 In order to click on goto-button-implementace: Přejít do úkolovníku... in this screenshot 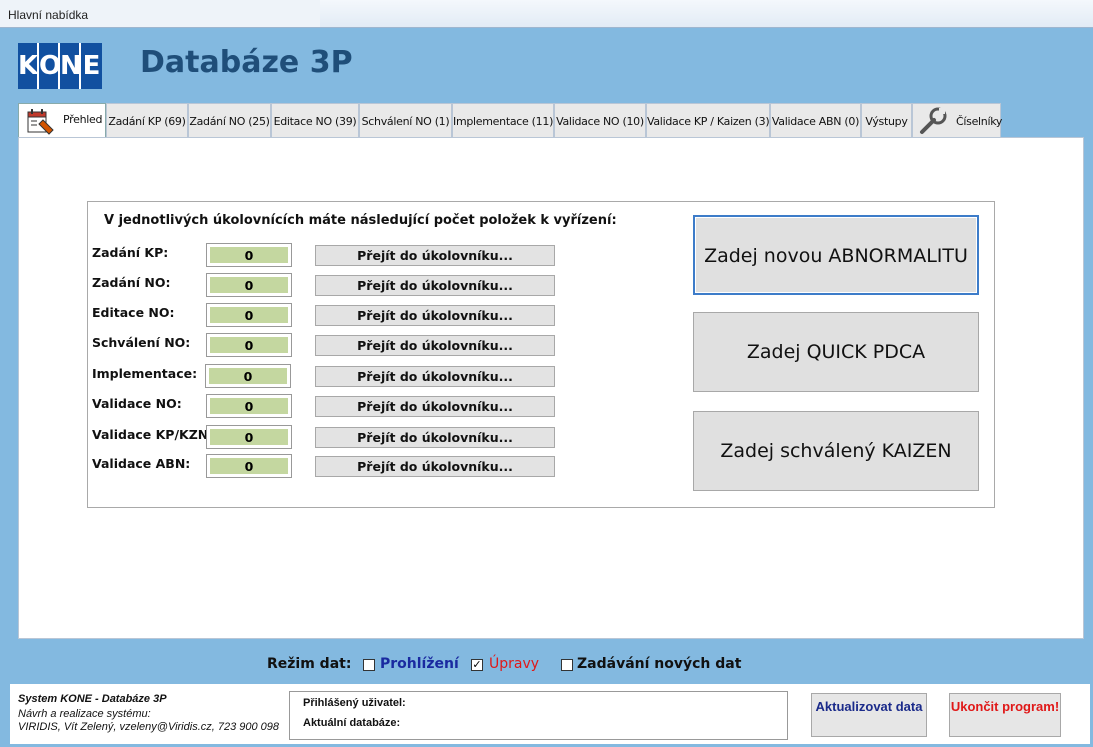, I will do `click(435, 376)`.